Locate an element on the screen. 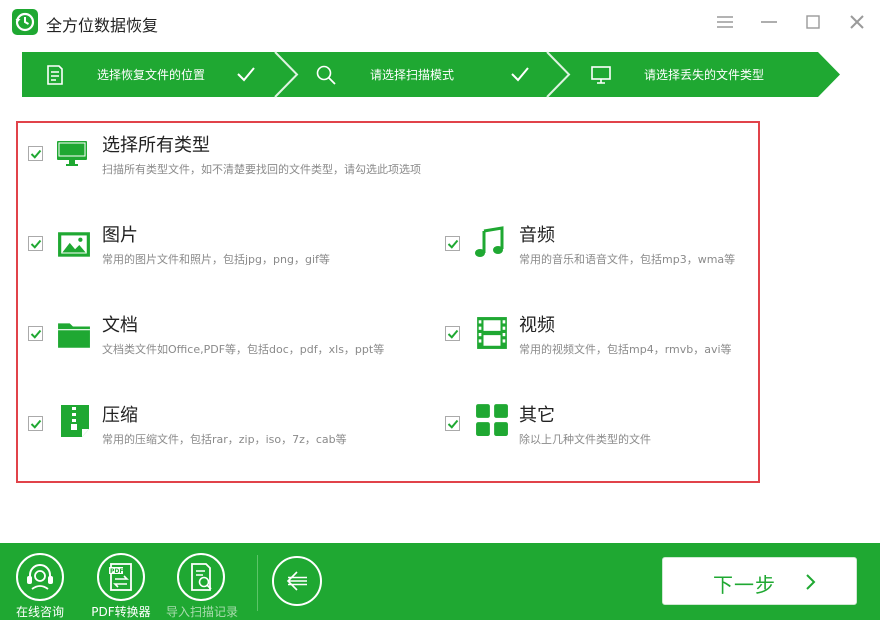 This screenshot has width=880, height=620. step-select-location: 选择恢复文件的位置 is located at coordinates (145, 74).